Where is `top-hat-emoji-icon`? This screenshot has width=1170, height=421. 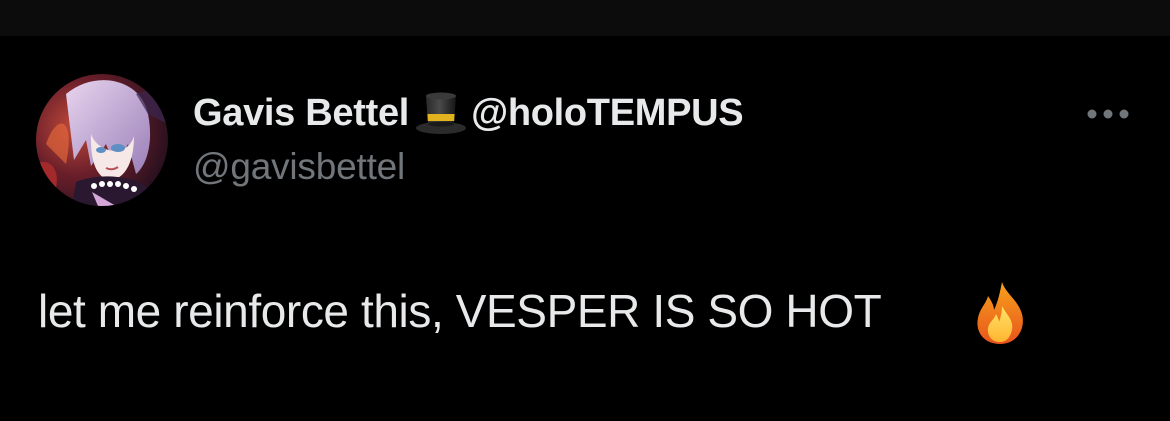 top-hat-emoji-icon is located at coordinates (441, 113).